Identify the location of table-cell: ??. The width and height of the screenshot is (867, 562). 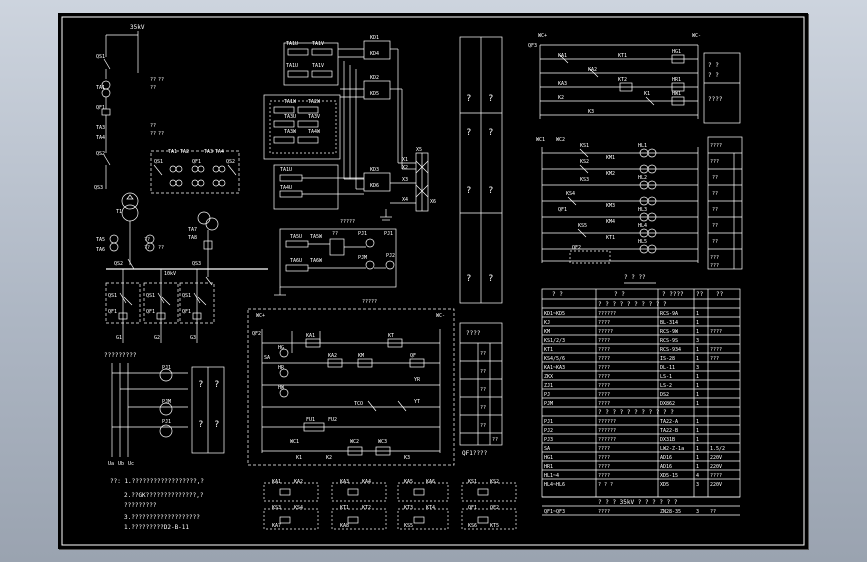
(713, 512).